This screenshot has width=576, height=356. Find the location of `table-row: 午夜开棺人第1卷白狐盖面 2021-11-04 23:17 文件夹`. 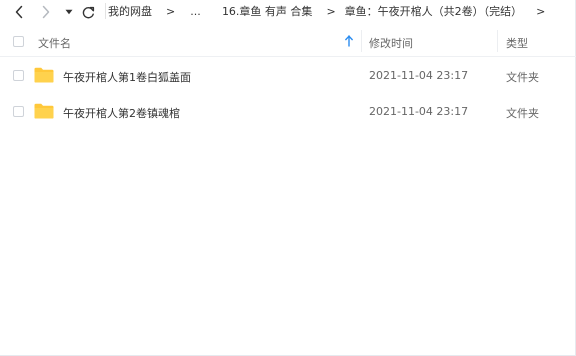

table-row: 午夜开棺人第1卷白狐盖面 2021-11-04 23:17 文件夹 is located at coordinates (288, 75).